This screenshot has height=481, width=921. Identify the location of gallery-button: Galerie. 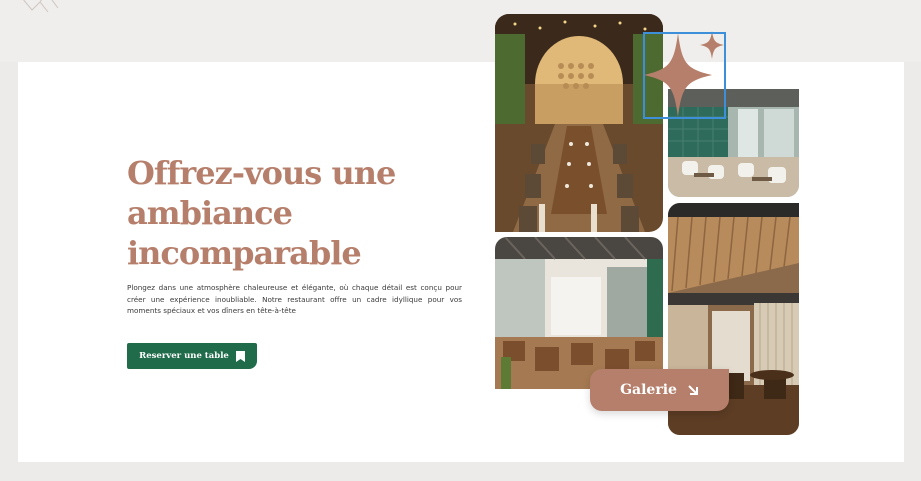
(659, 390).